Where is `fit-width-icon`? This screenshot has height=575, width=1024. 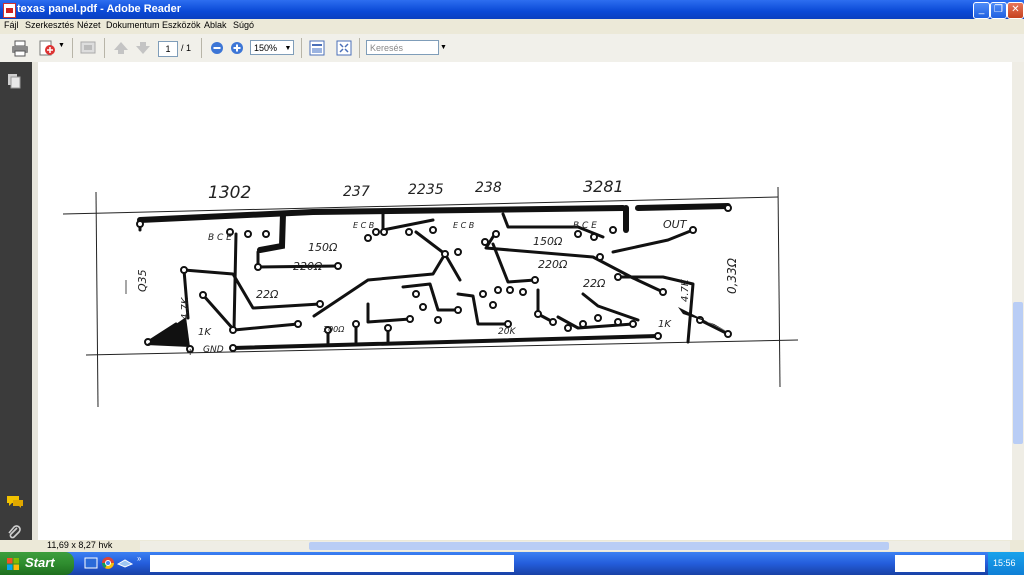
fit-width-icon is located at coordinates (317, 48).